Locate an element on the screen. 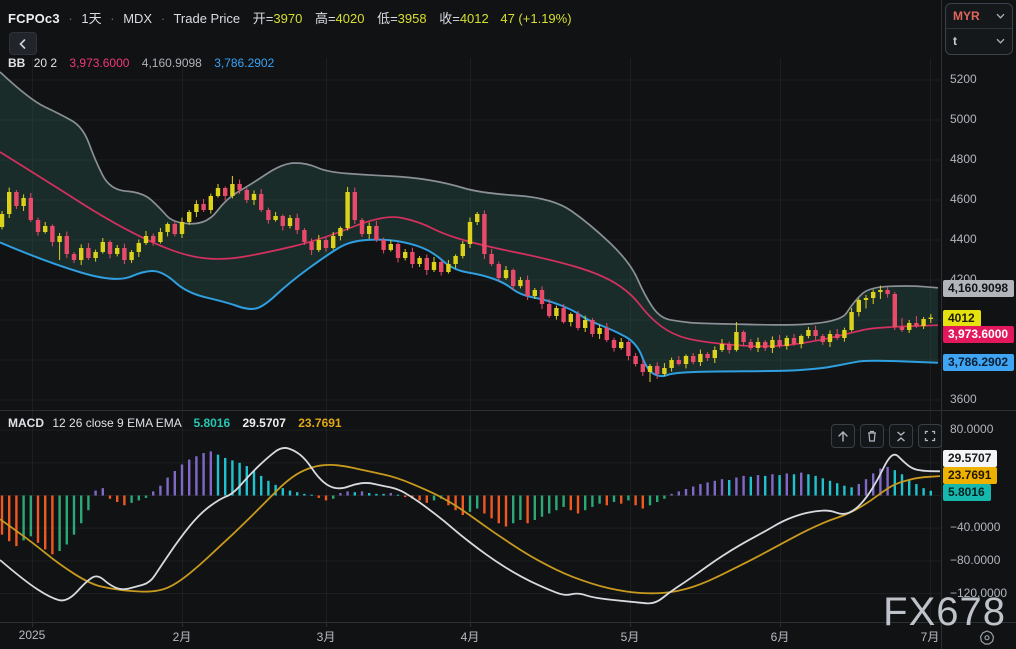 This screenshot has width=1016, height=649. price-badge: 23.7691 is located at coordinates (970, 475).